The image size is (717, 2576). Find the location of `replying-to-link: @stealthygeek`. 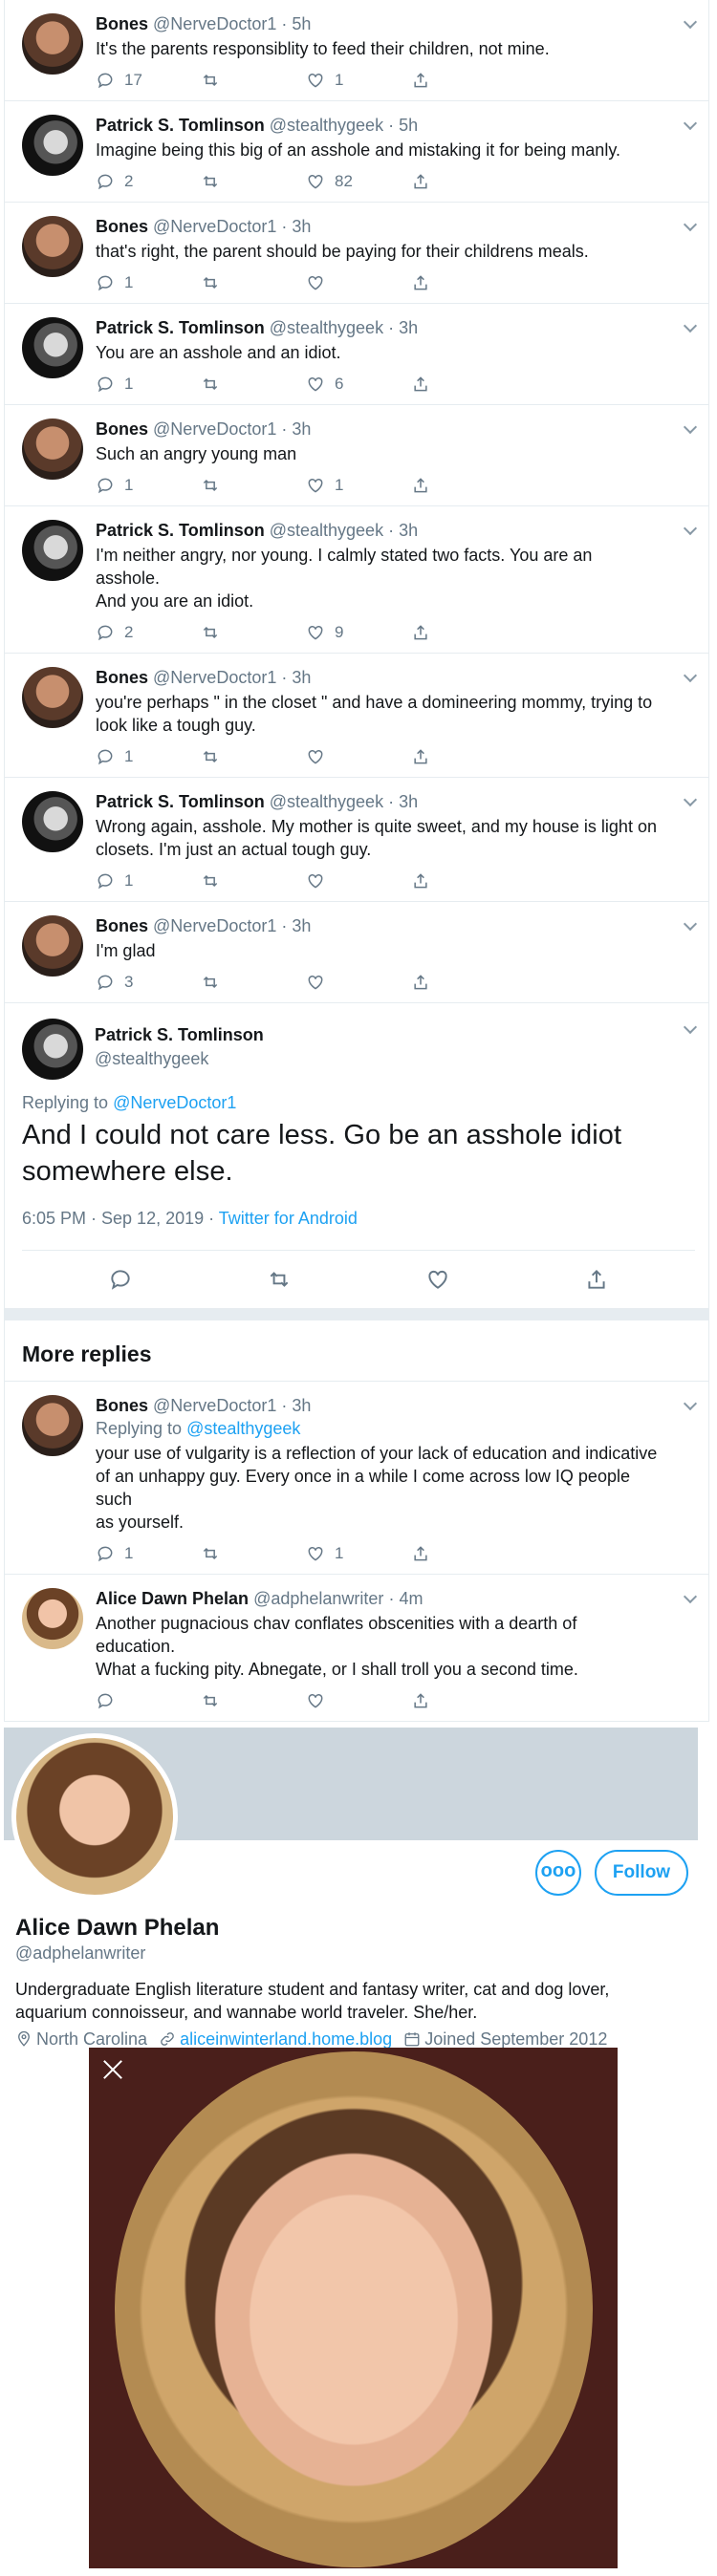

replying-to-link: @stealthygeek is located at coordinates (243, 1428).